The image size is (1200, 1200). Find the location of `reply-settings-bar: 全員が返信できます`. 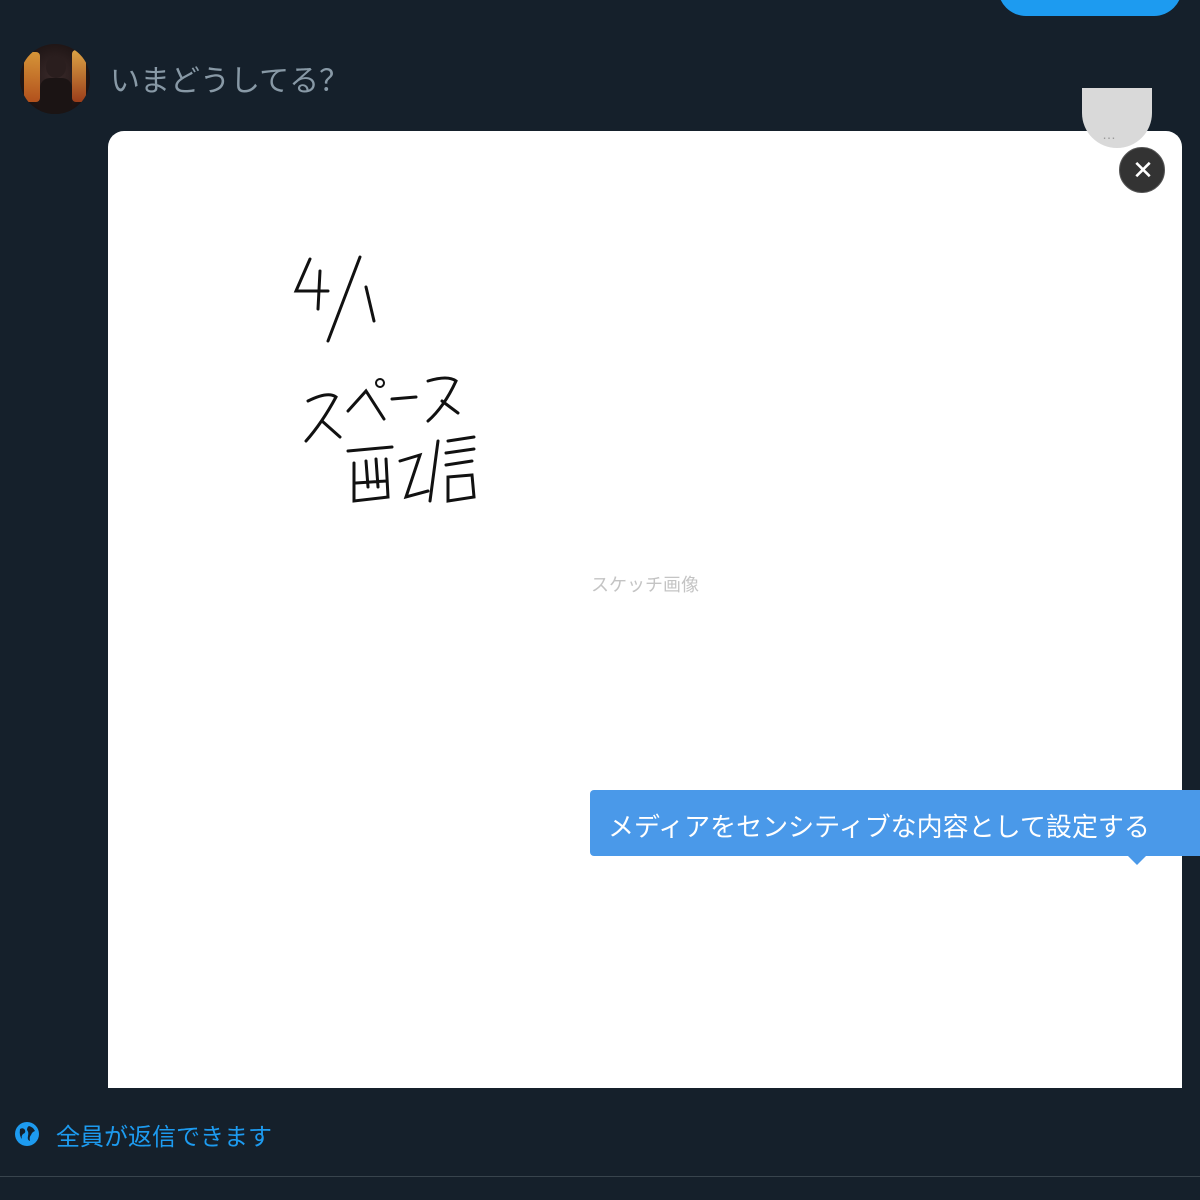

reply-settings-bar: 全員が返信できます is located at coordinates (600, 1132).